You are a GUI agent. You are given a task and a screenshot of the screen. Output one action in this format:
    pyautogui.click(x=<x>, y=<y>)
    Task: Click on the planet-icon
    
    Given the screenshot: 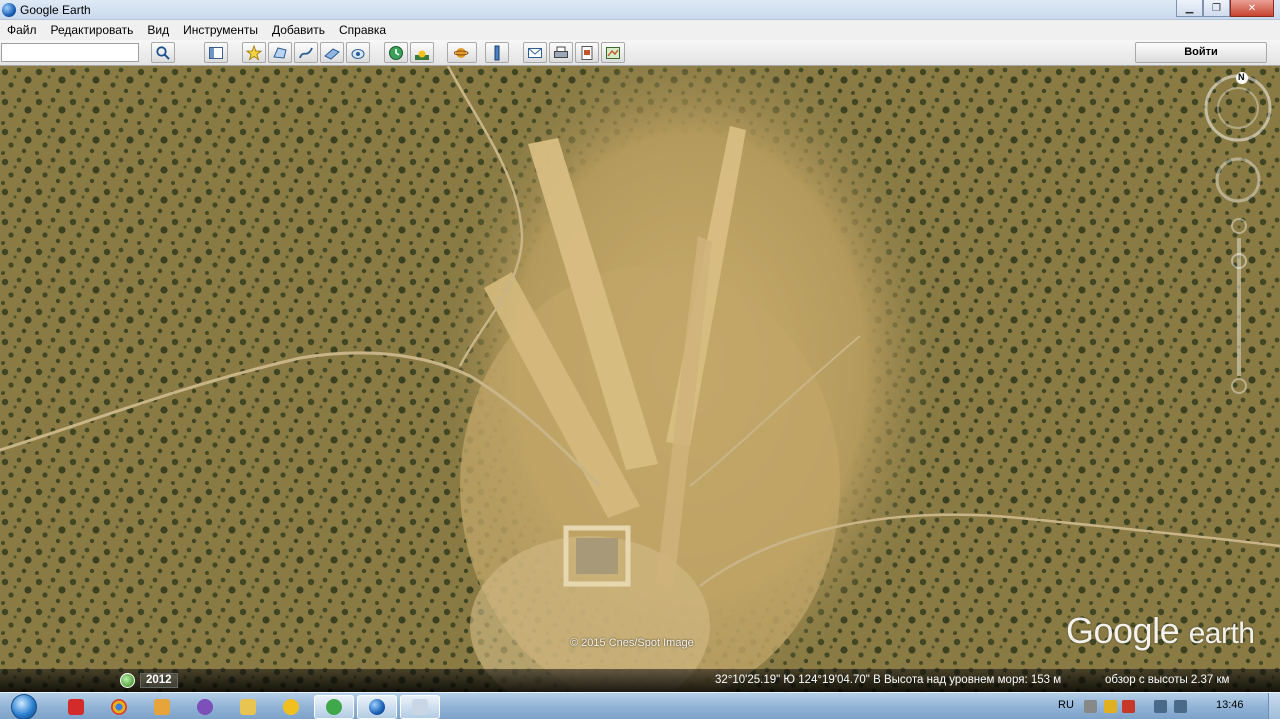 What is the action you would take?
    pyautogui.click(x=461, y=52)
    